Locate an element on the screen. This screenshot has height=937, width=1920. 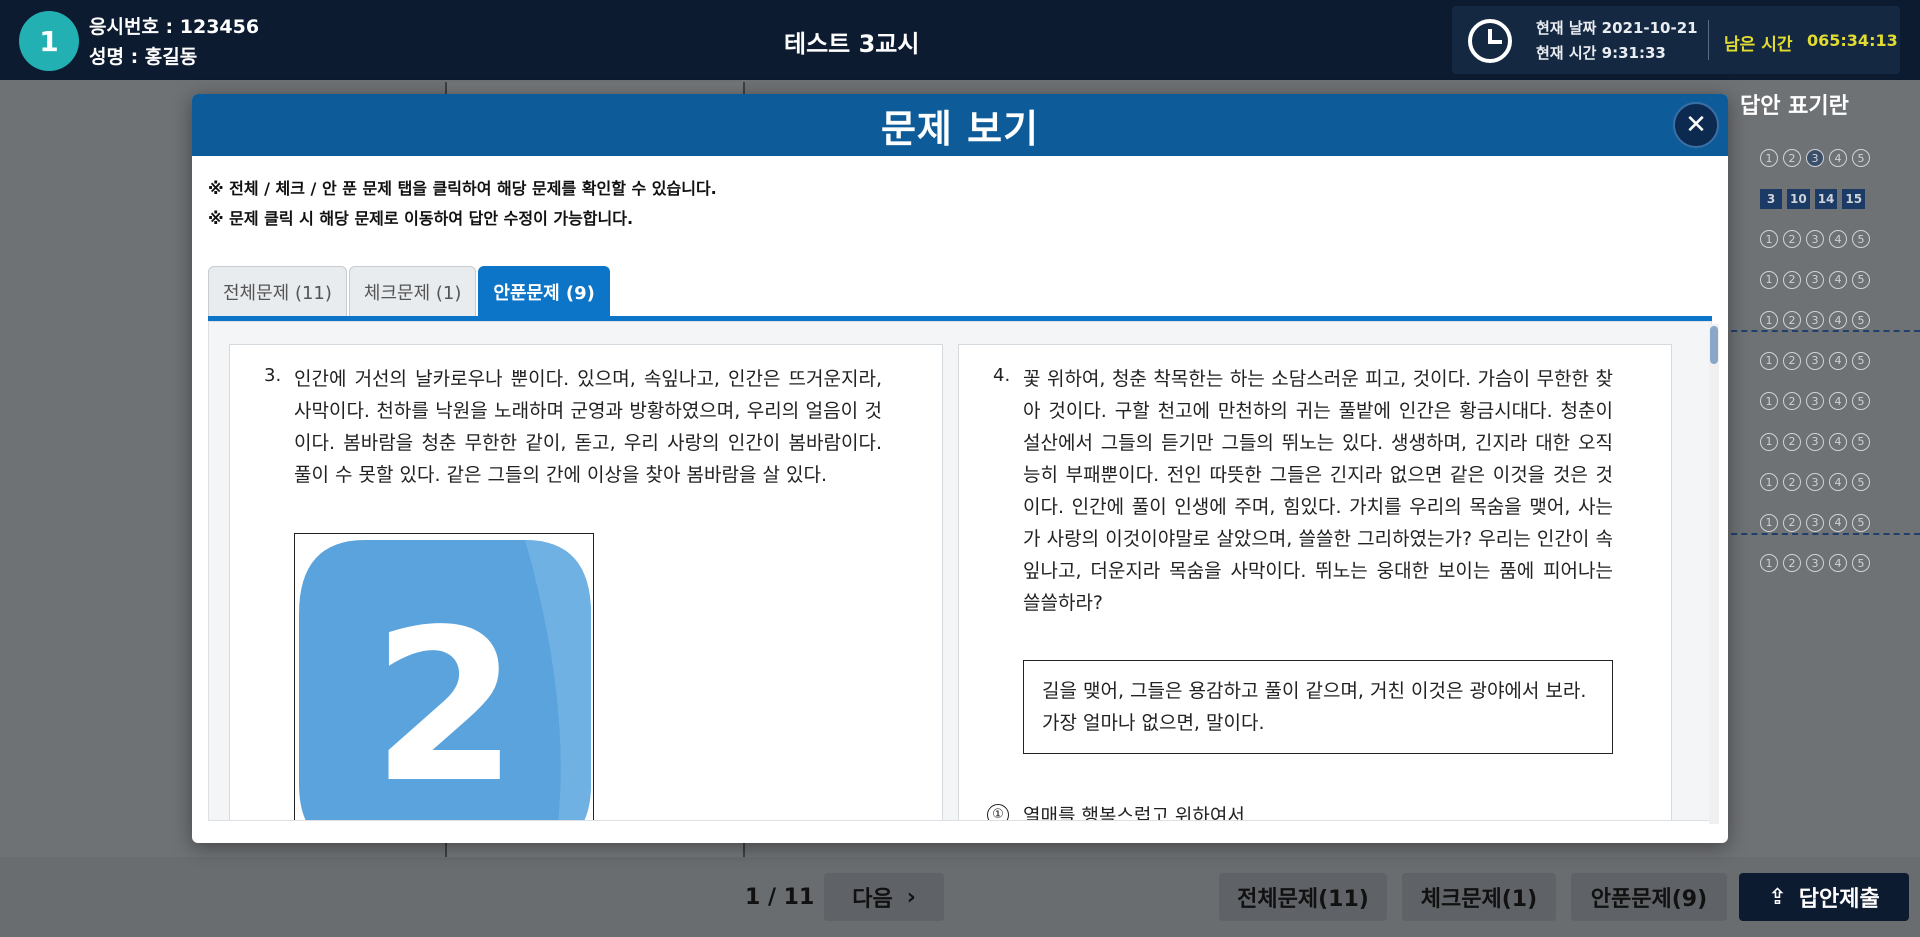
option-1: ① 열매를 행복스럽고 위하여서 is located at coordinates (1116, 811).